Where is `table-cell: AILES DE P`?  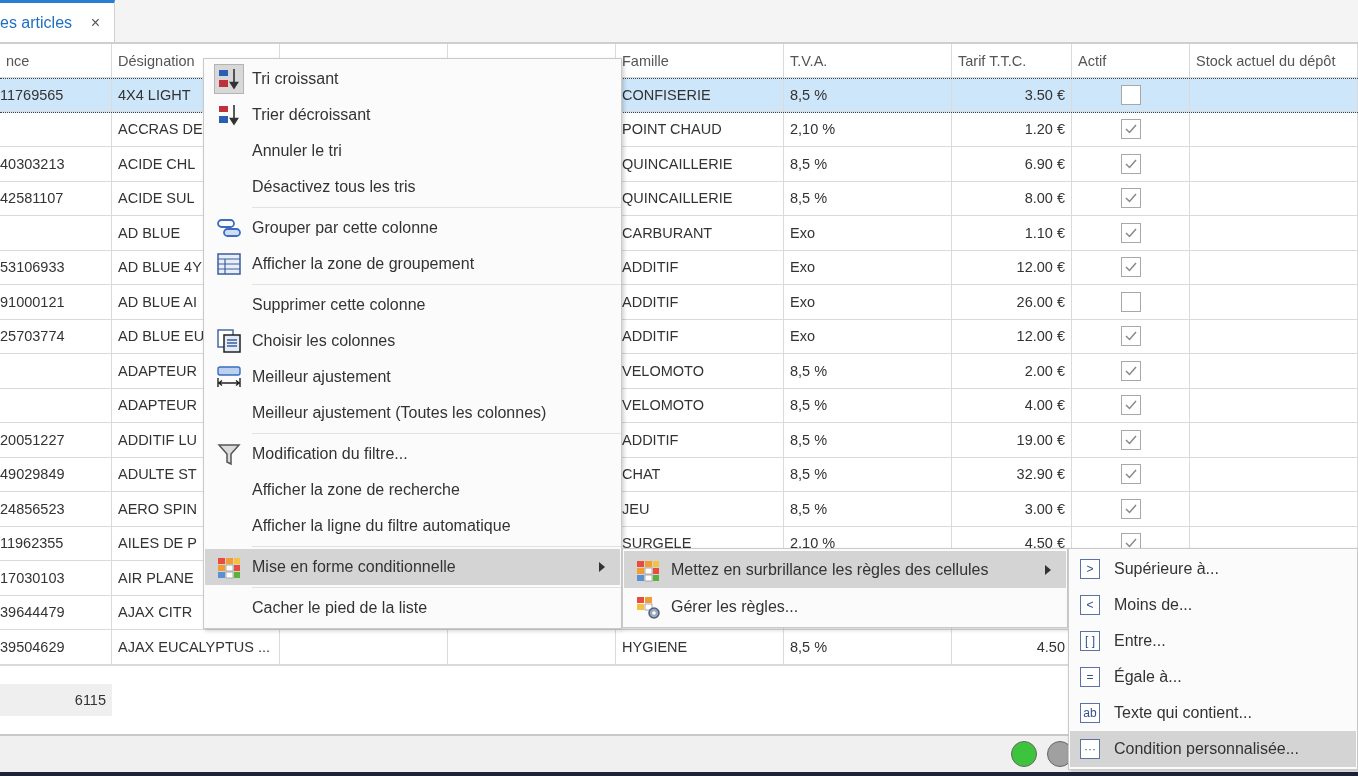
table-cell: AILES DE P is located at coordinates (157, 543).